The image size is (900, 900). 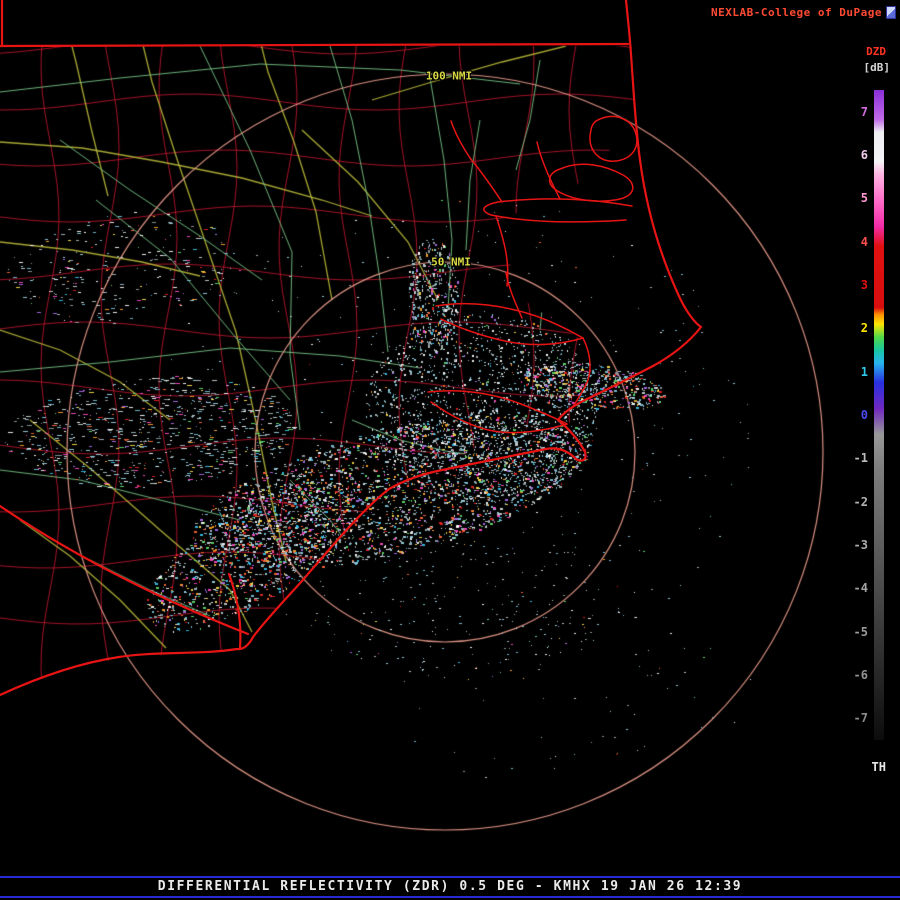 What do you see at coordinates (449, 76) in the screenshot?
I see `range-ring-label-100nmi: 100 NMI` at bounding box center [449, 76].